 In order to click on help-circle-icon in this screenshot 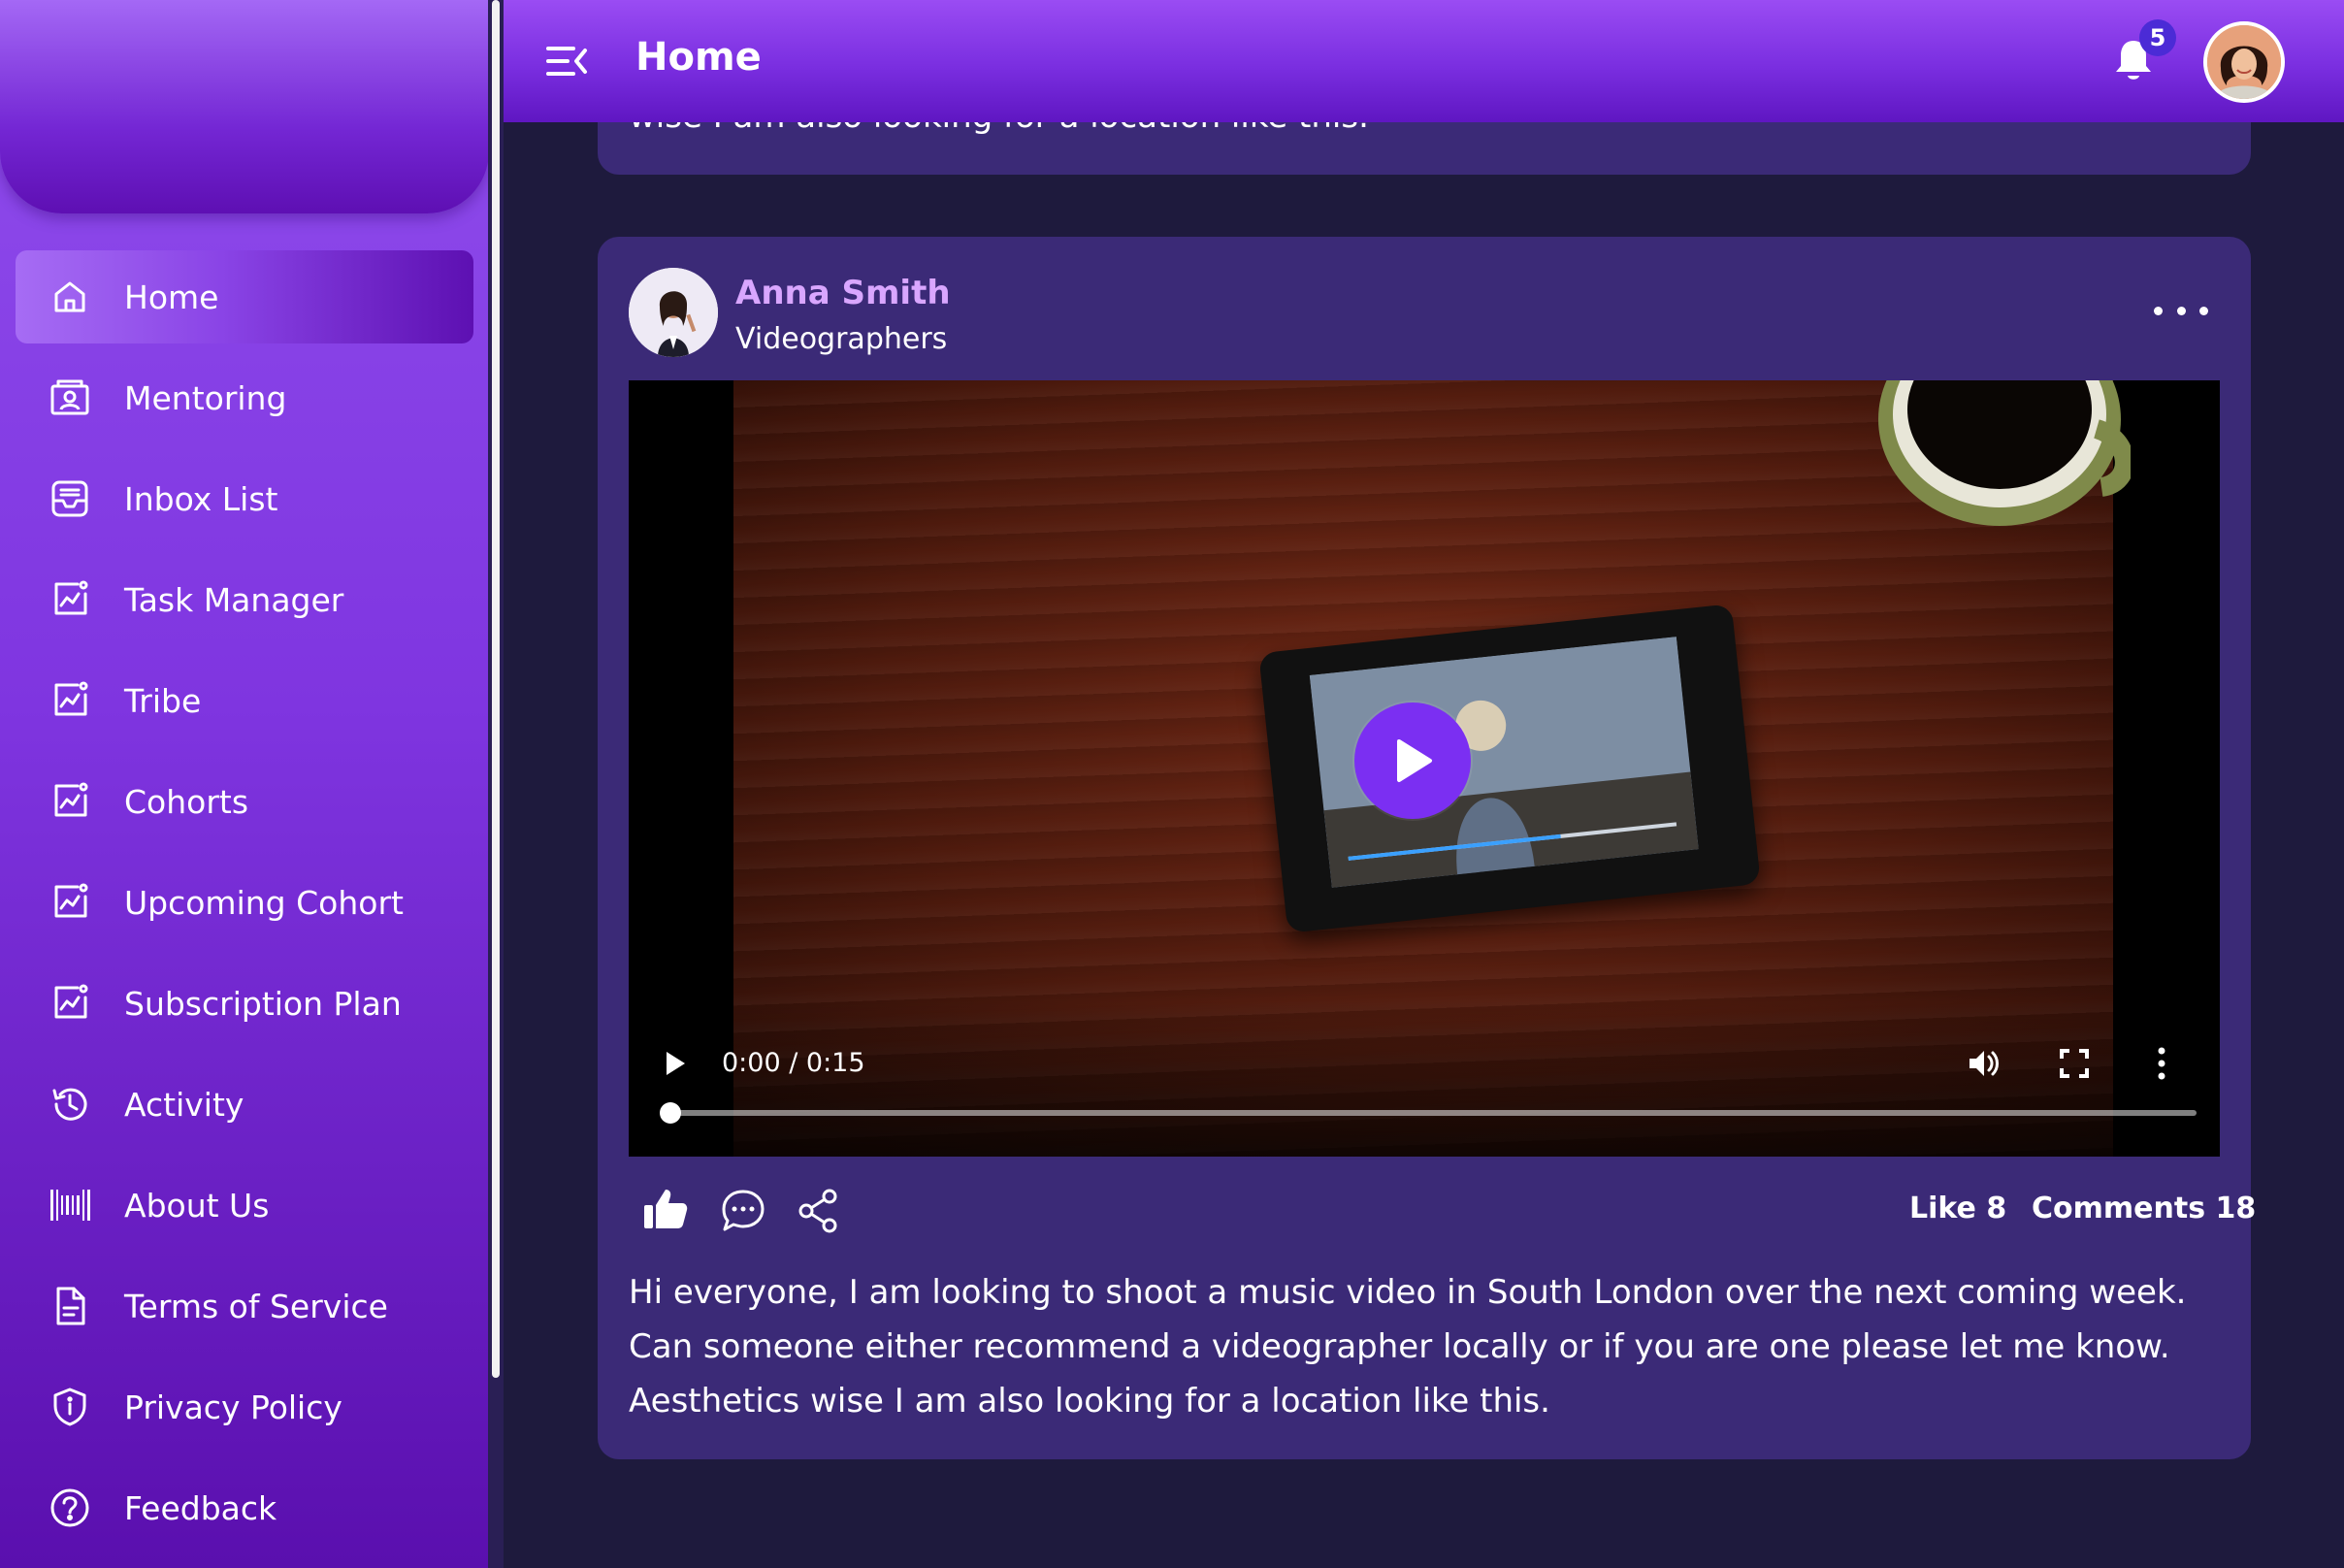, I will do `click(70, 1507)`.